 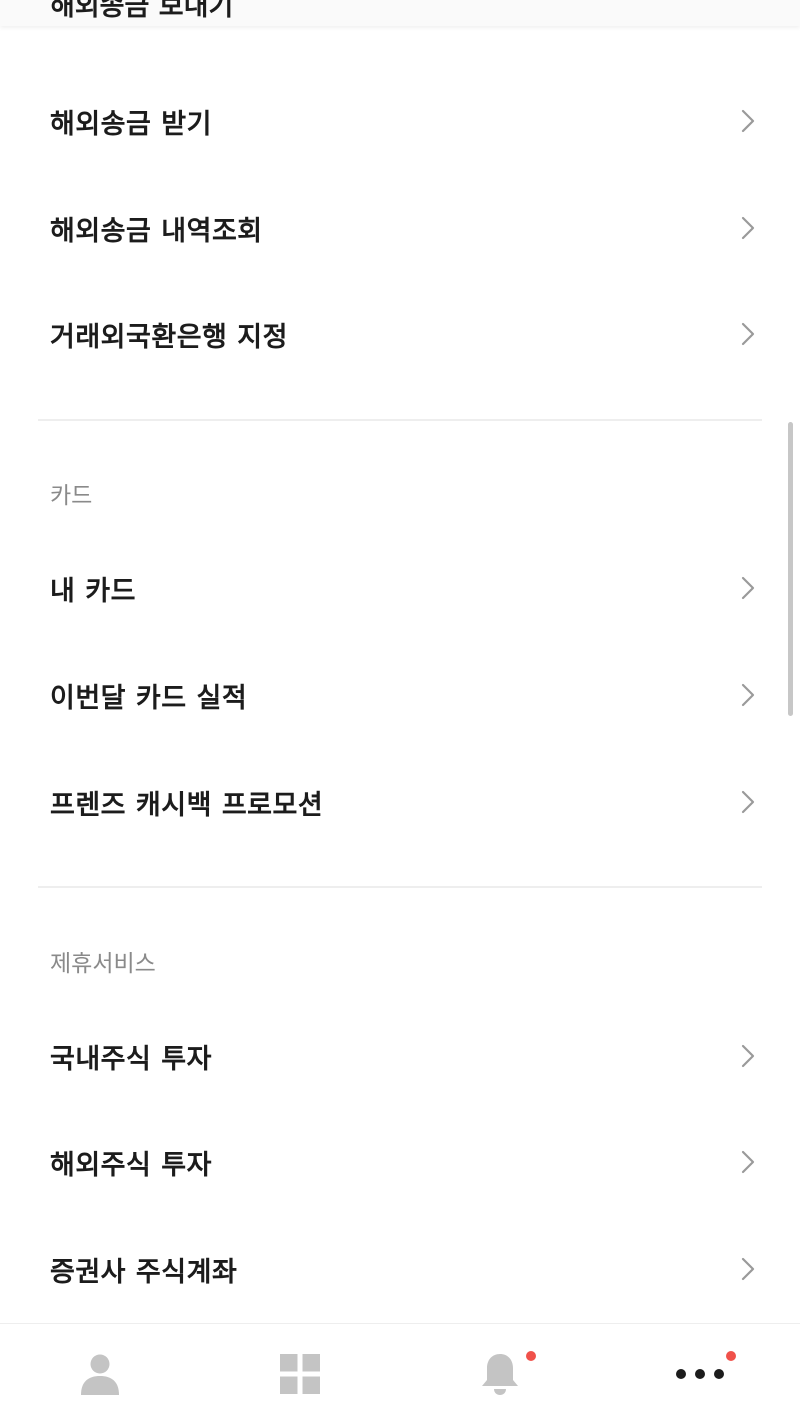 I want to click on cut-off-menu-label: 해외송금 보내기, so click(x=142, y=11).